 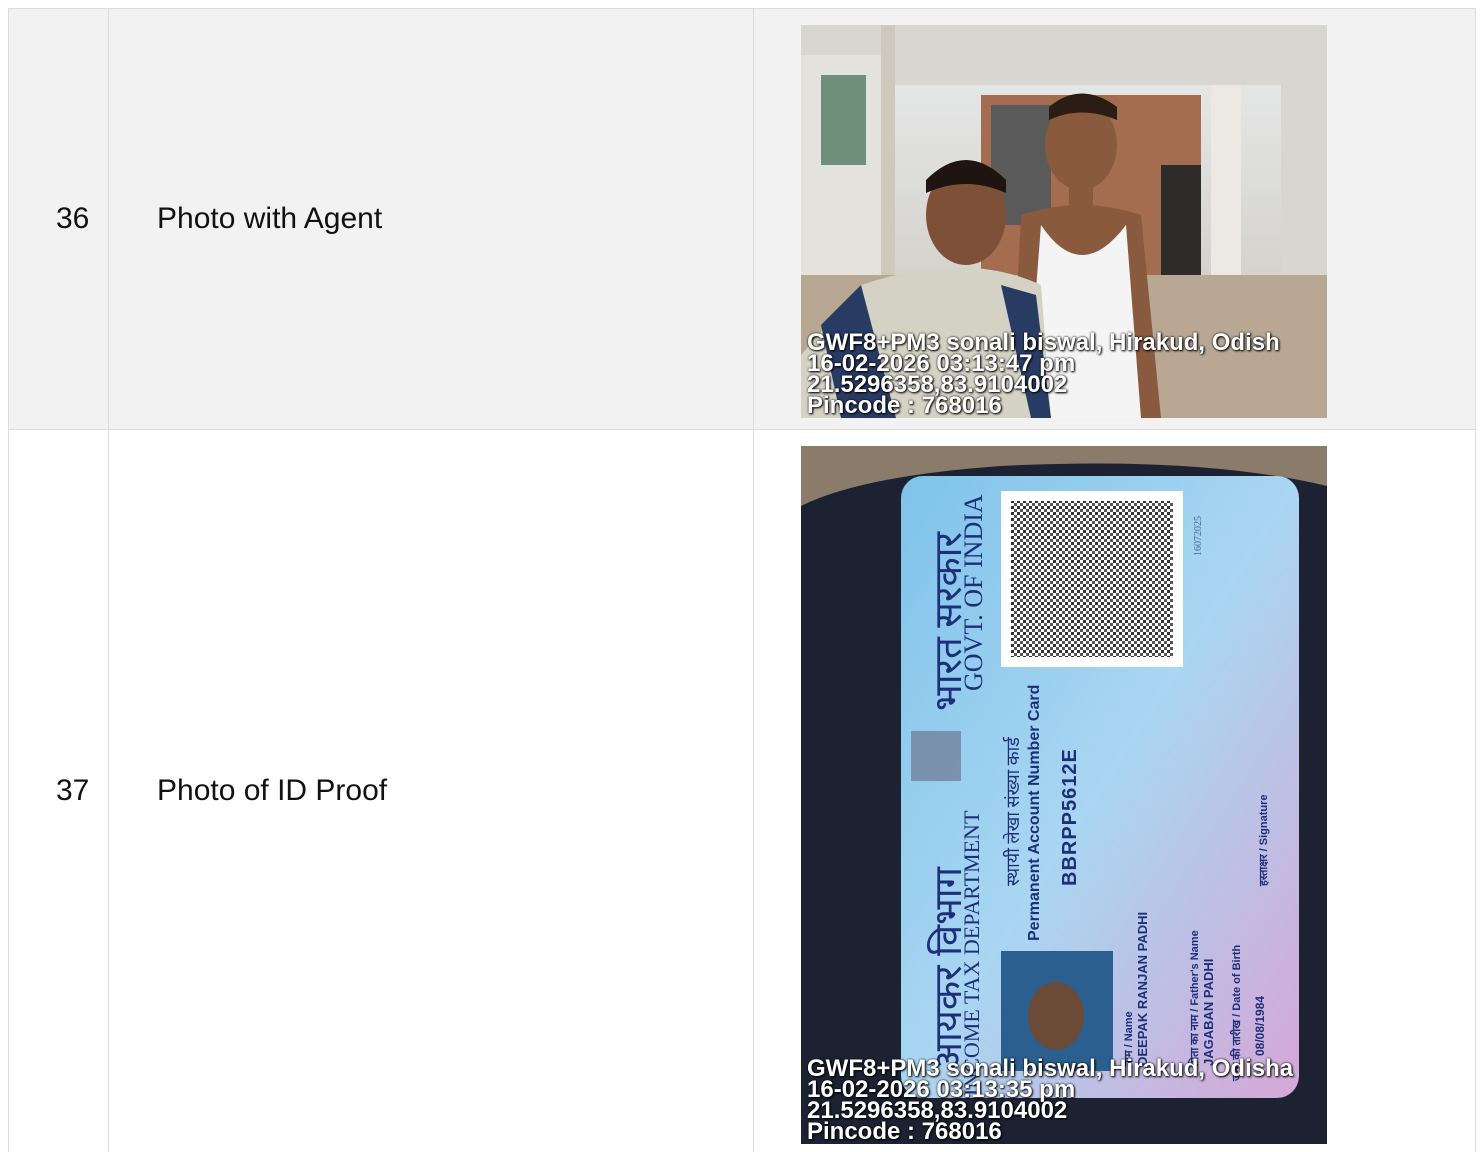 What do you see at coordinates (1260, 1025) in the screenshot?
I see `card-dob: 08/08/1984` at bounding box center [1260, 1025].